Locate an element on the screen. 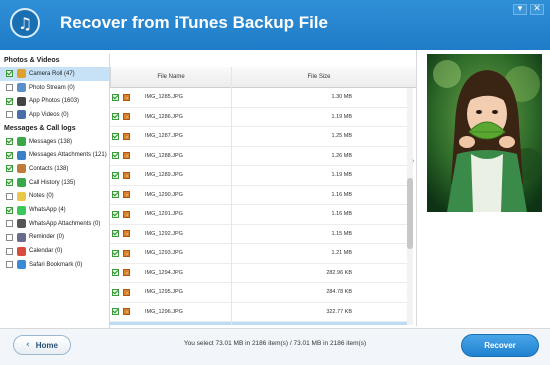 This screenshot has width=550, height=365. table-row: IMG_1294.JPG 282.96 KB is located at coordinates (258, 273).